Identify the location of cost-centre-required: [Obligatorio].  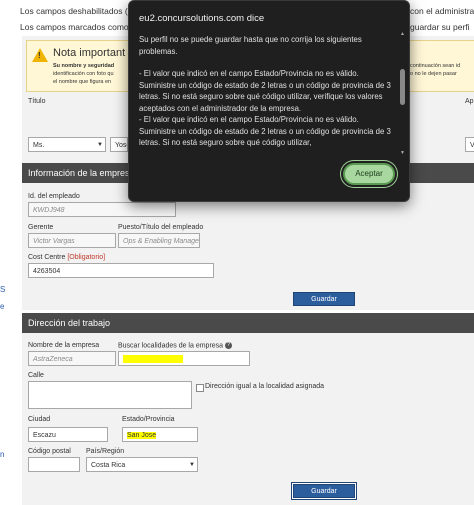
(86, 257).